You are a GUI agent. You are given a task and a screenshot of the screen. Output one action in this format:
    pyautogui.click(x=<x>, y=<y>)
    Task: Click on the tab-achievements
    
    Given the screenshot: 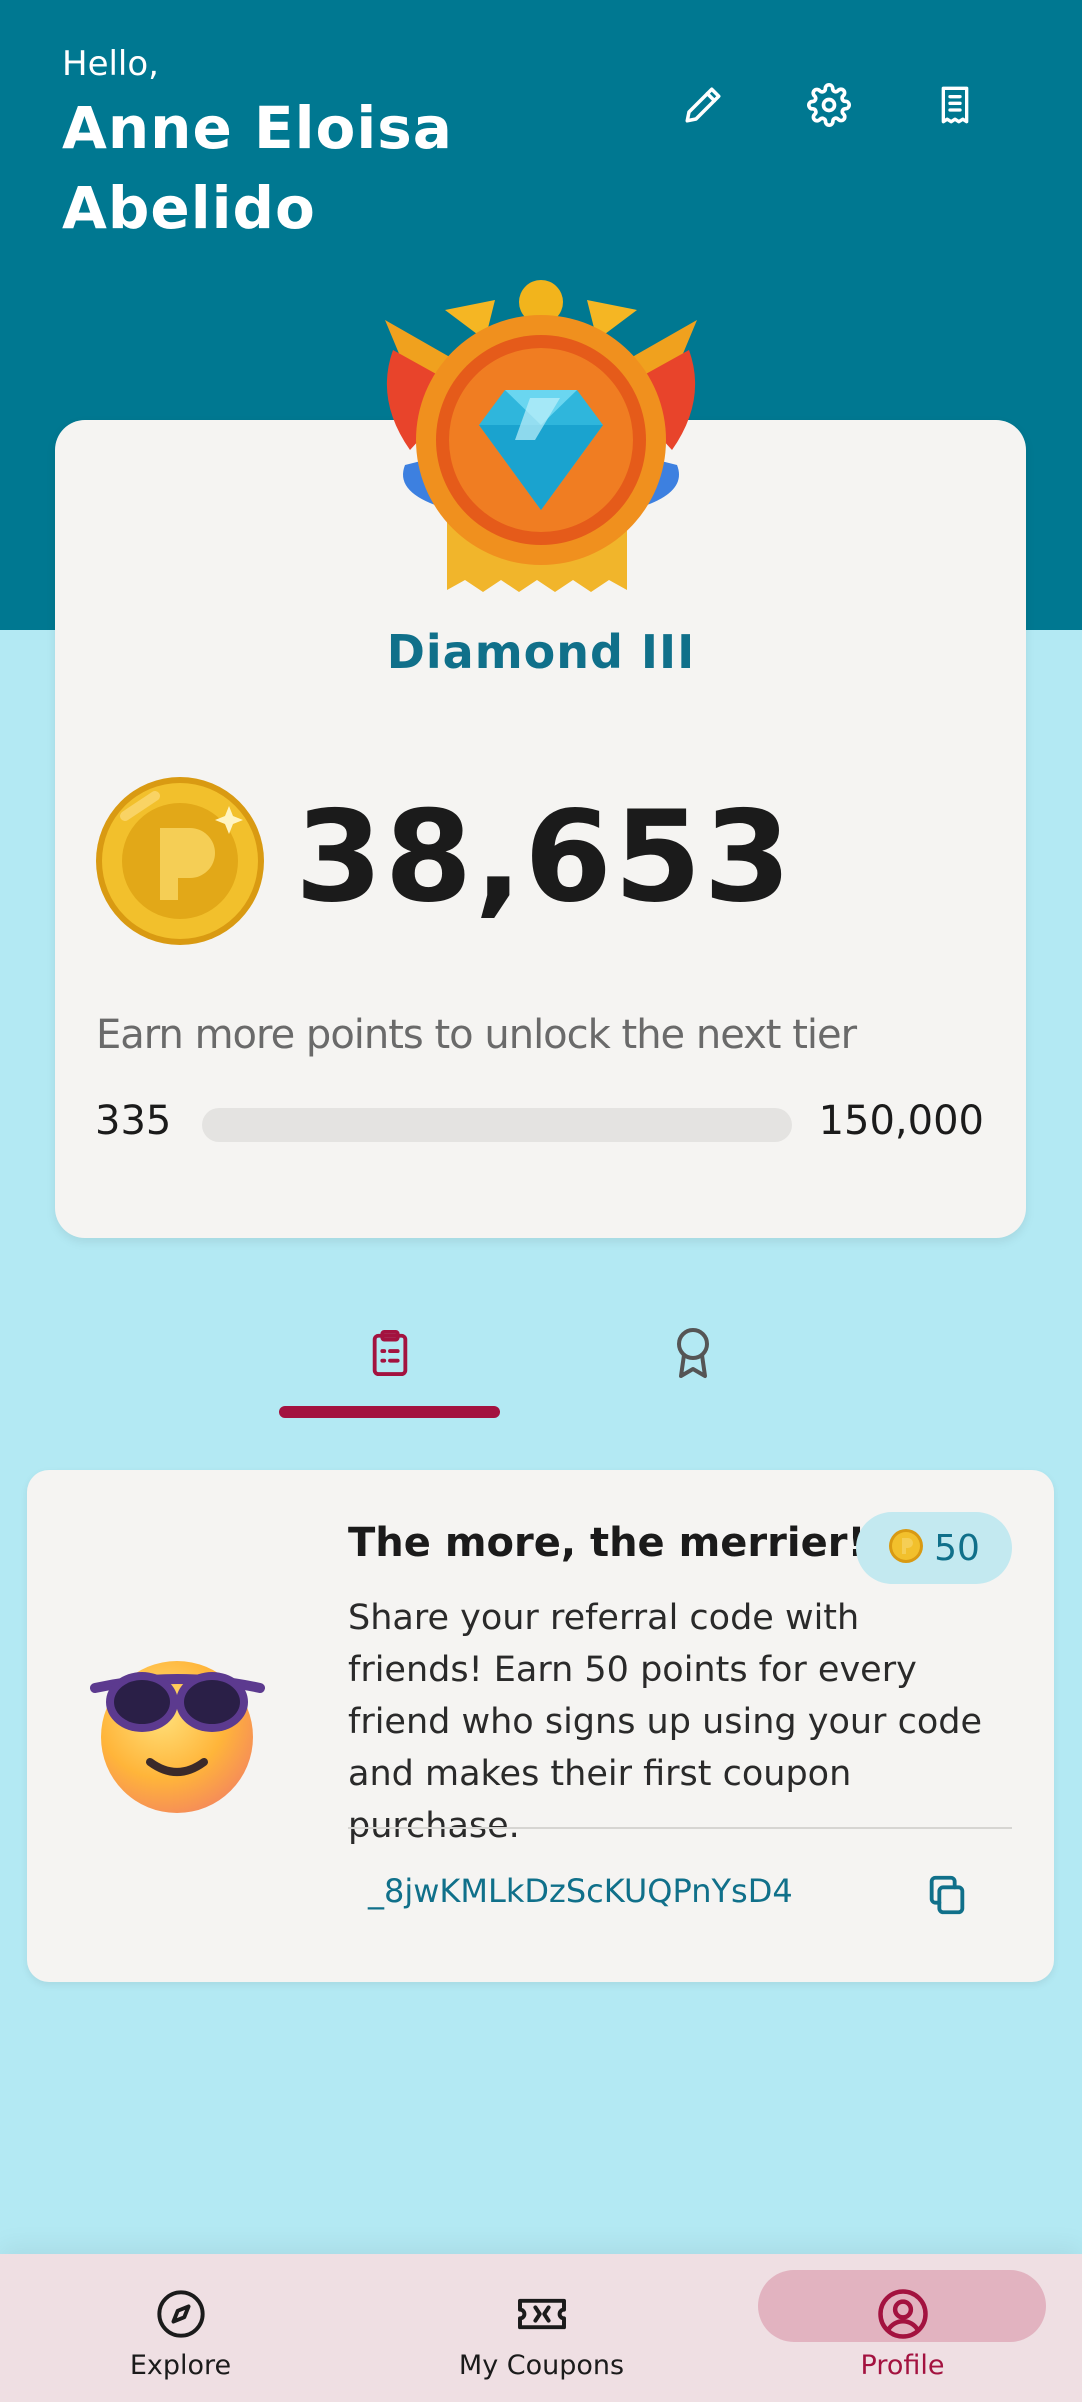 What is the action you would take?
    pyautogui.click(x=693, y=1355)
    